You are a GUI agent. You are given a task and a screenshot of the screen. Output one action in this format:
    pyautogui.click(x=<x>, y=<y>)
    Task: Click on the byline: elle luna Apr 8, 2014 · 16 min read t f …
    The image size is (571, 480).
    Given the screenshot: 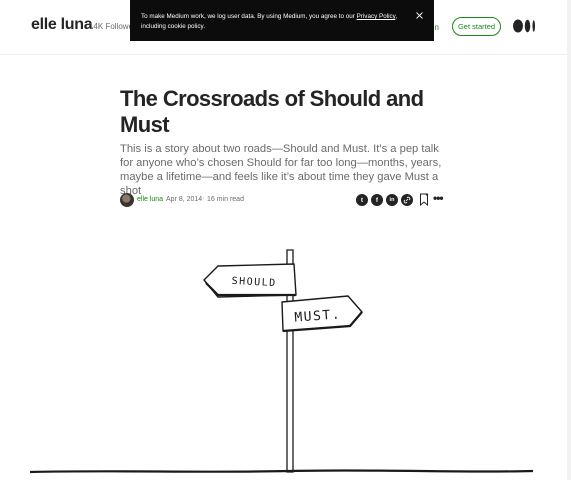 What is the action you would take?
    pyautogui.click(x=285, y=199)
    